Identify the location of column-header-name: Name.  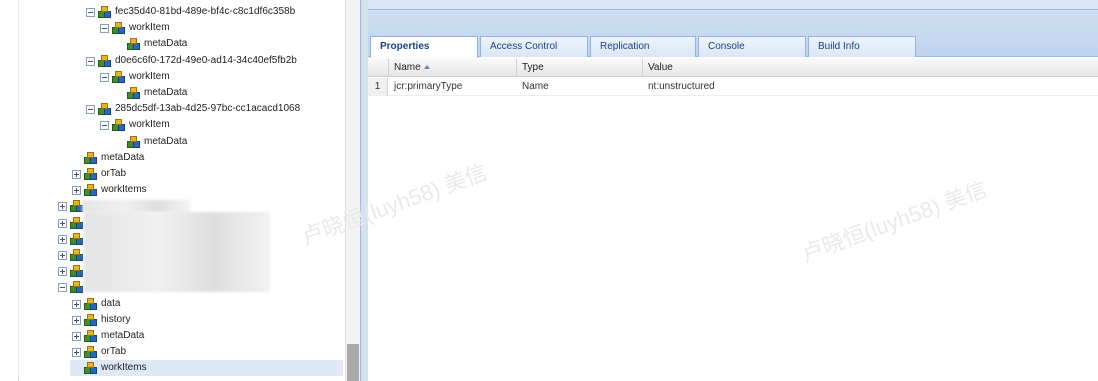
(452, 68).